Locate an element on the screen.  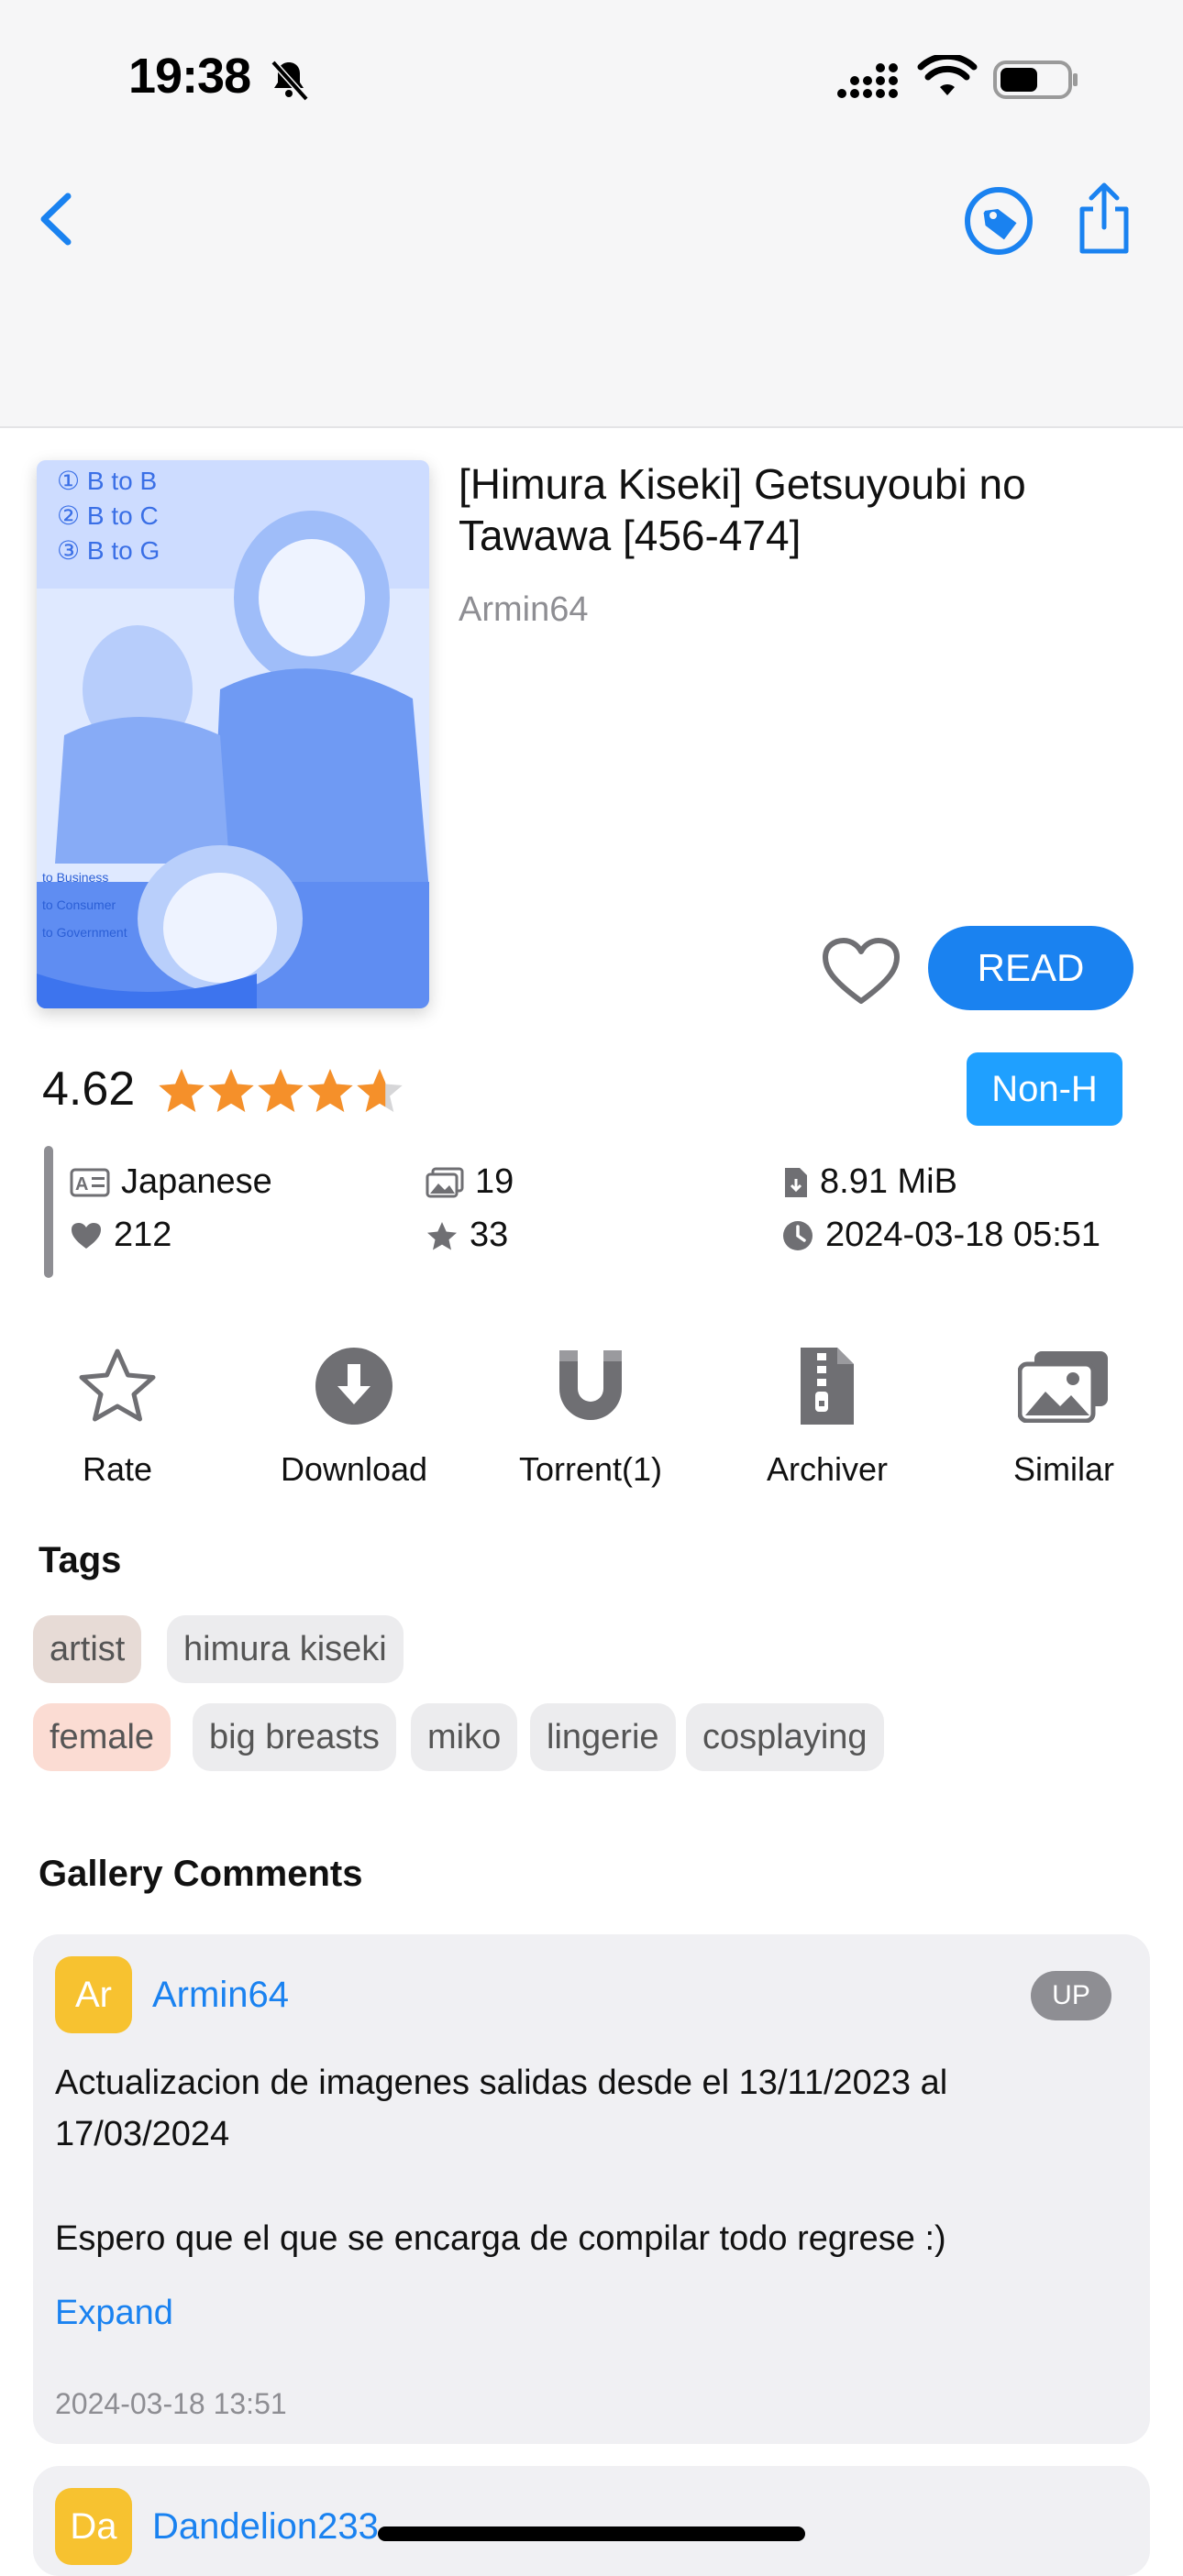
download-action: Download is located at coordinates (354, 1414).